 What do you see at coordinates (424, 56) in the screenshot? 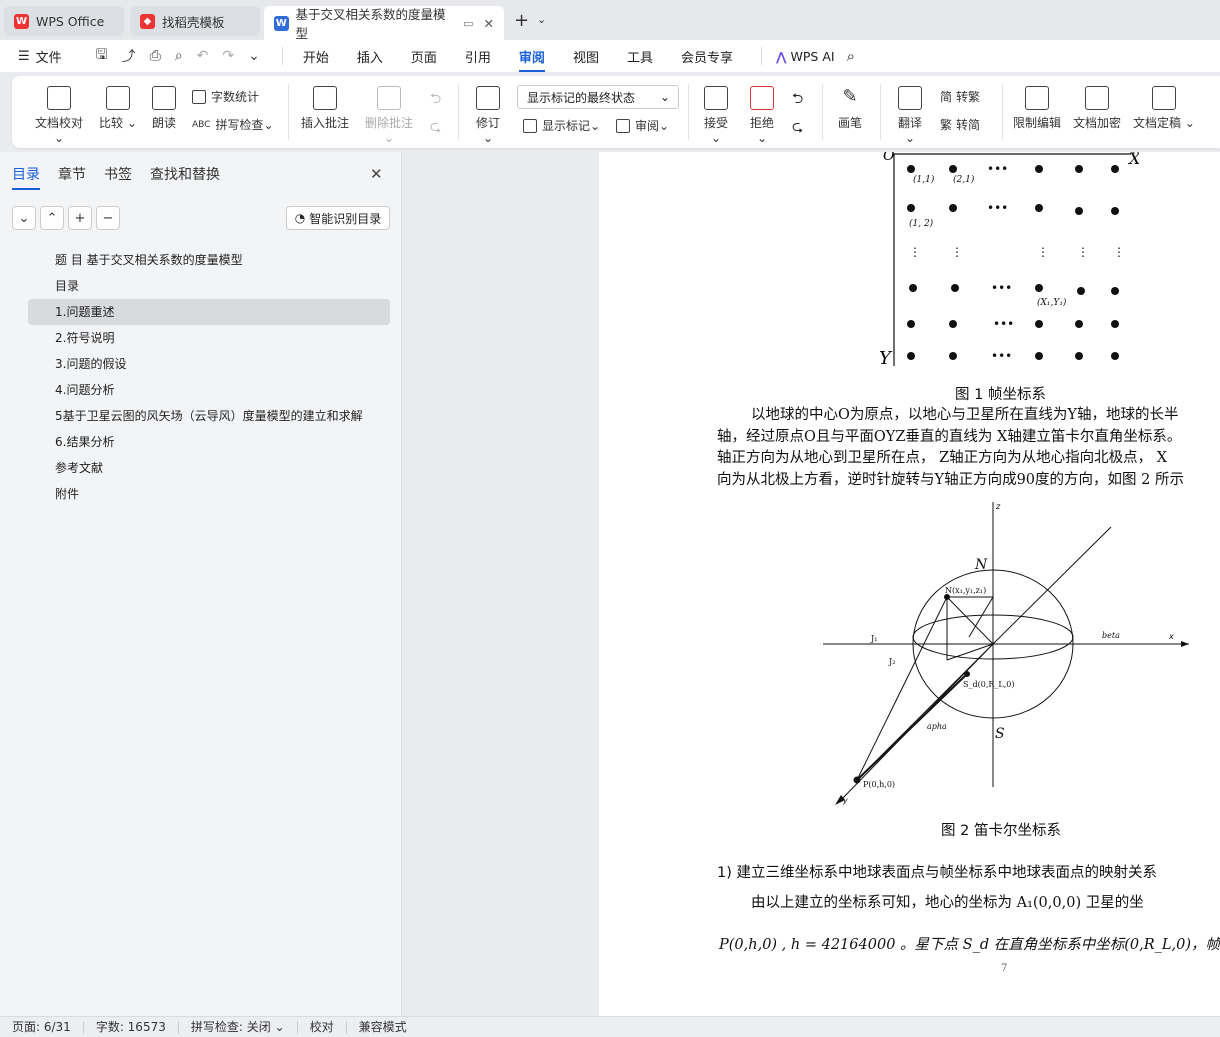
I see `menu-page: 页面` at bounding box center [424, 56].